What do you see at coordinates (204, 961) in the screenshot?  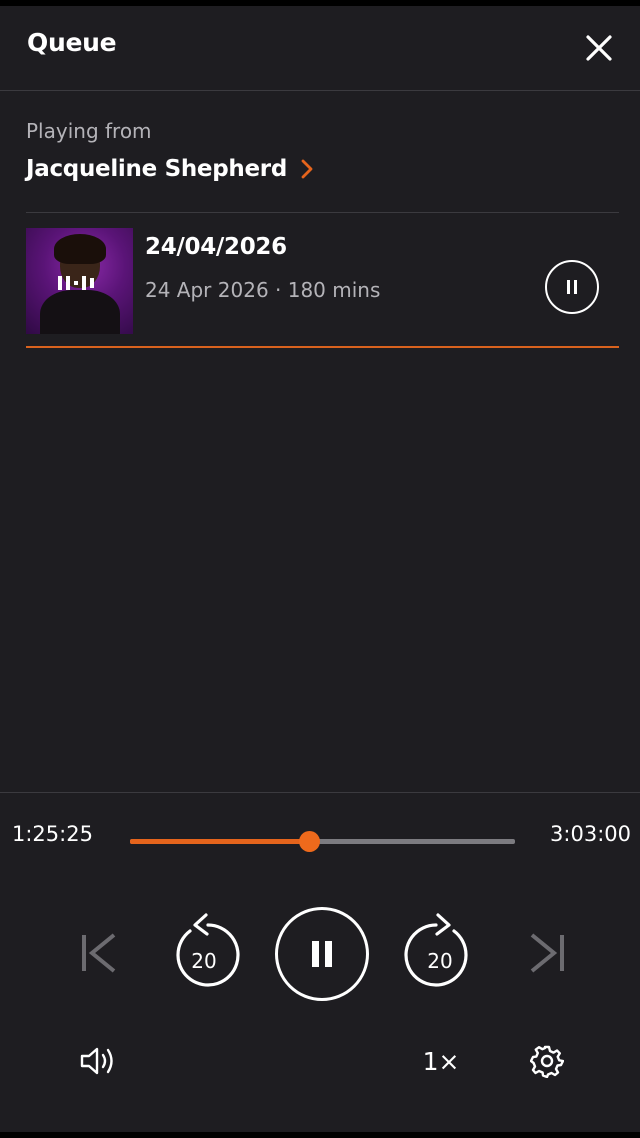 I see `rewind-seconds-label: 20` at bounding box center [204, 961].